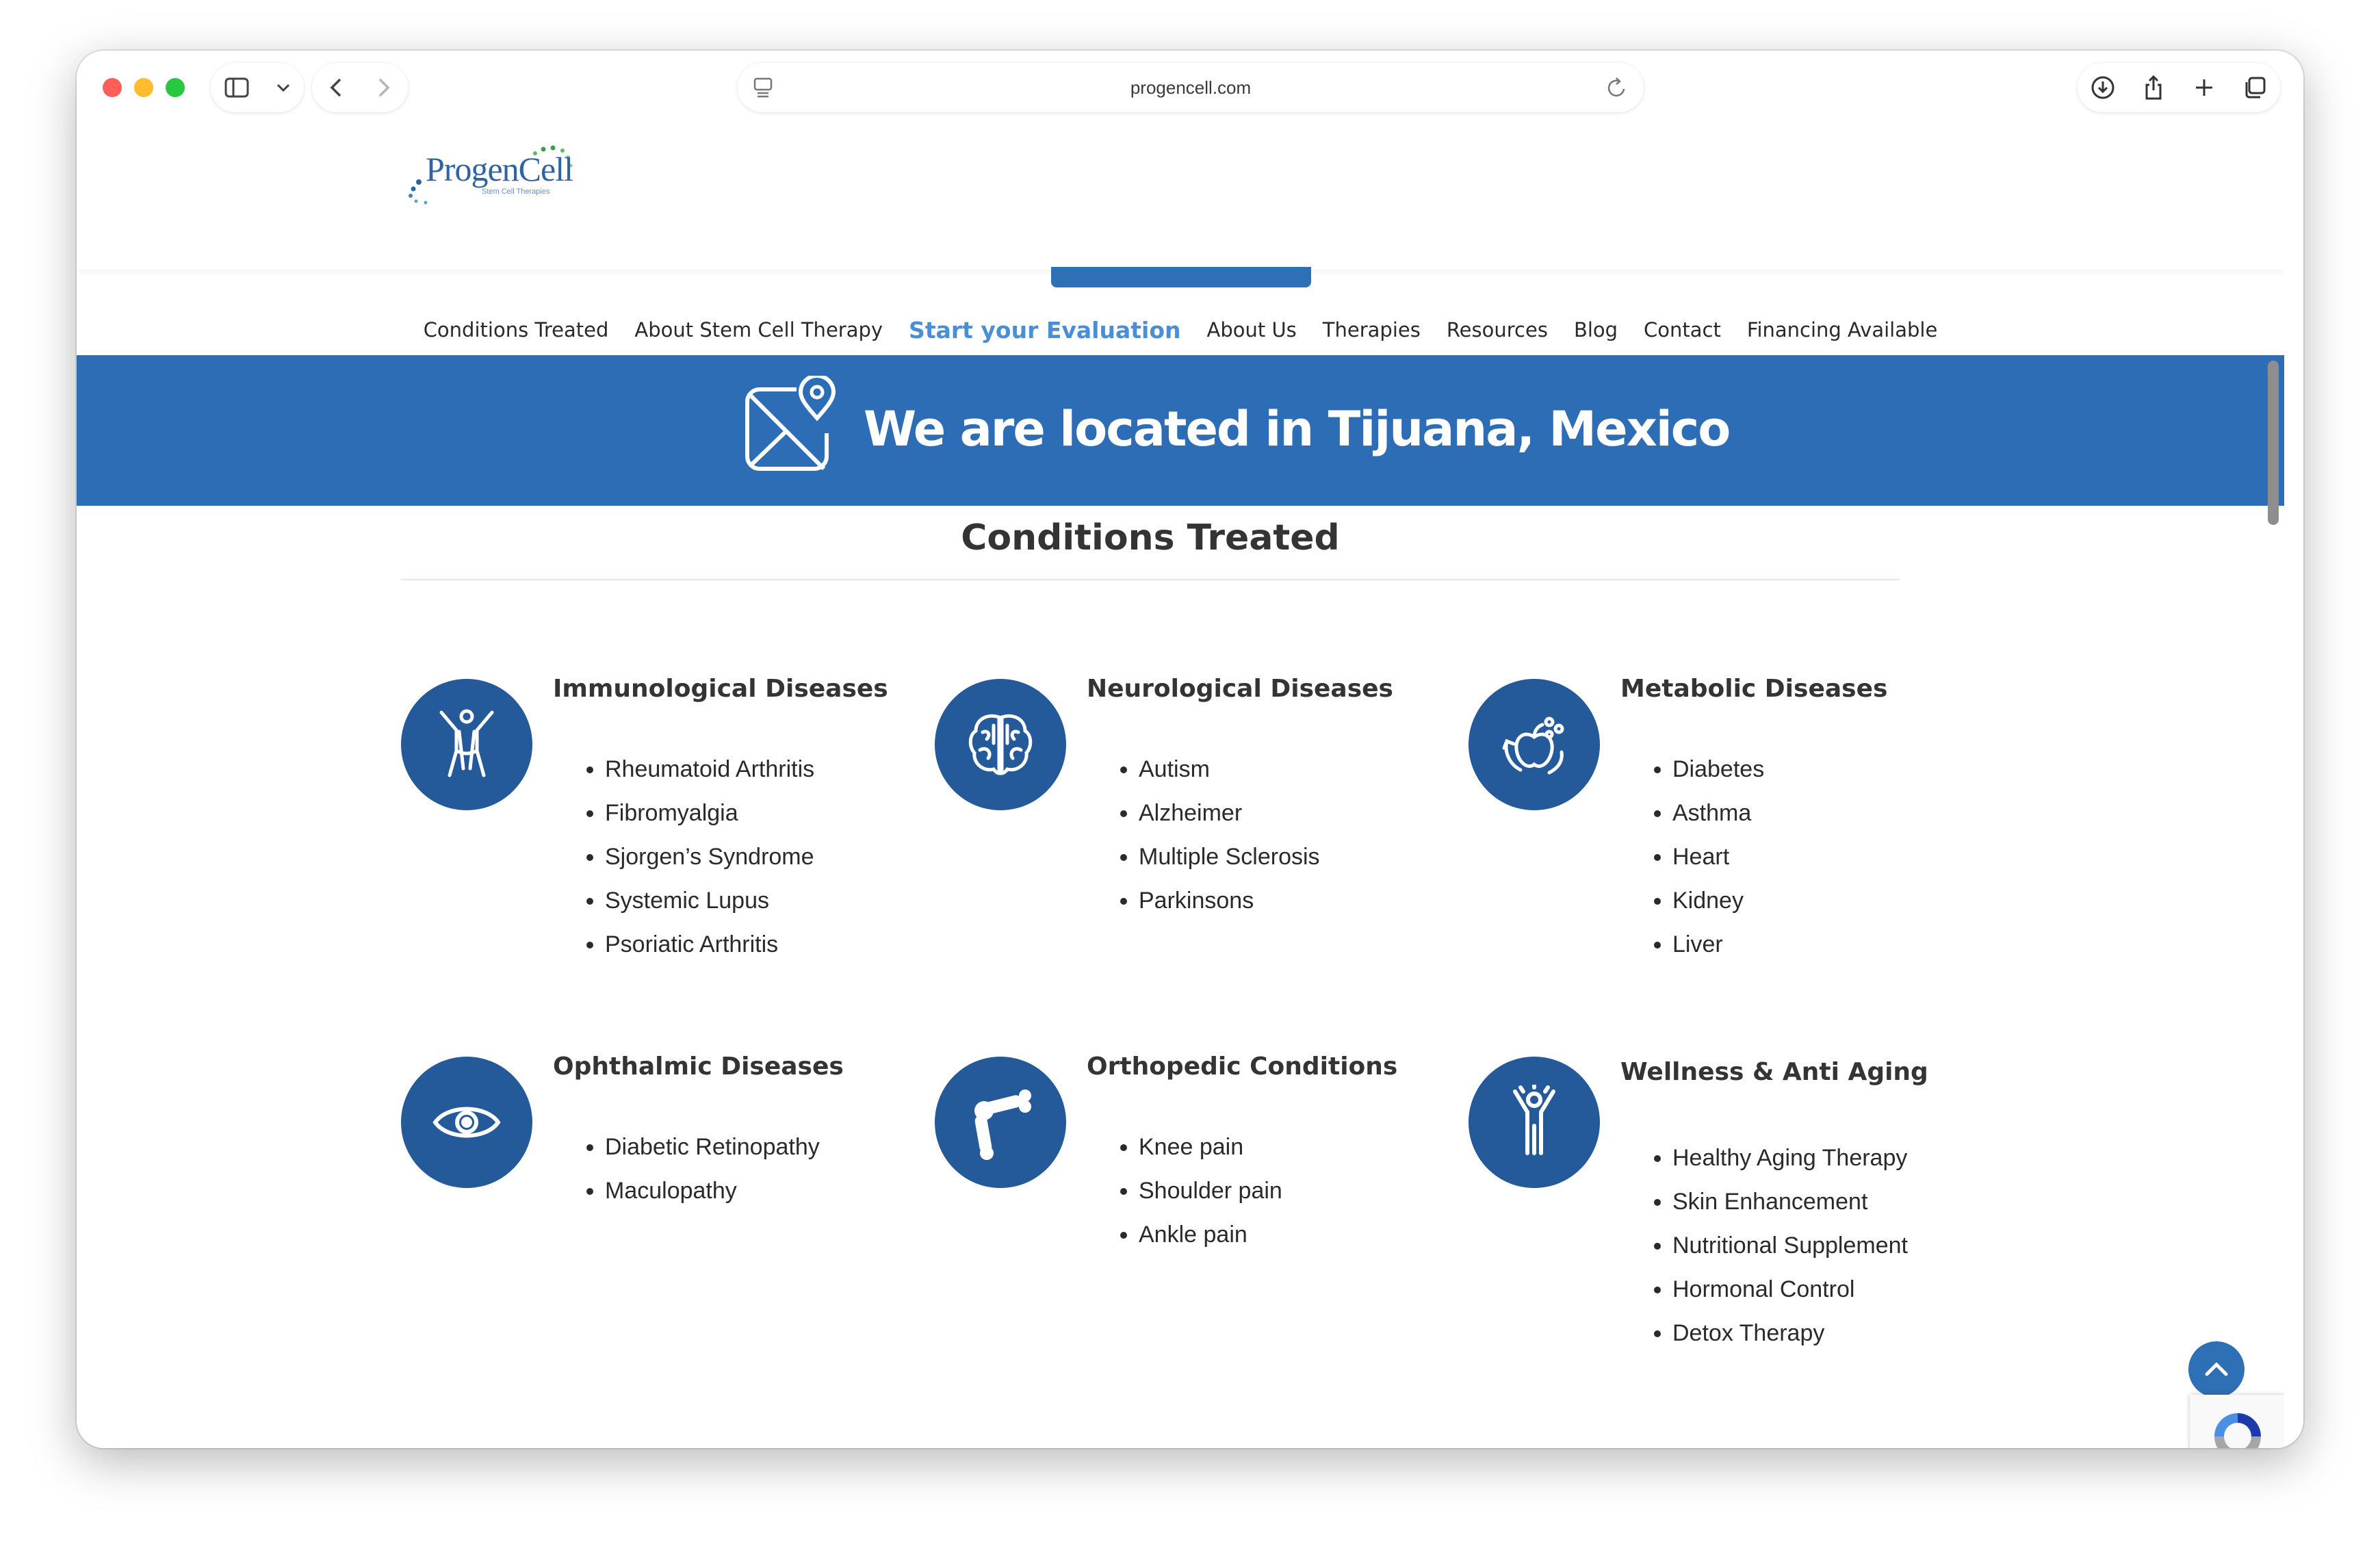  Describe the element at coordinates (1251, 329) in the screenshot. I see `nav-about-us: About Us` at that location.